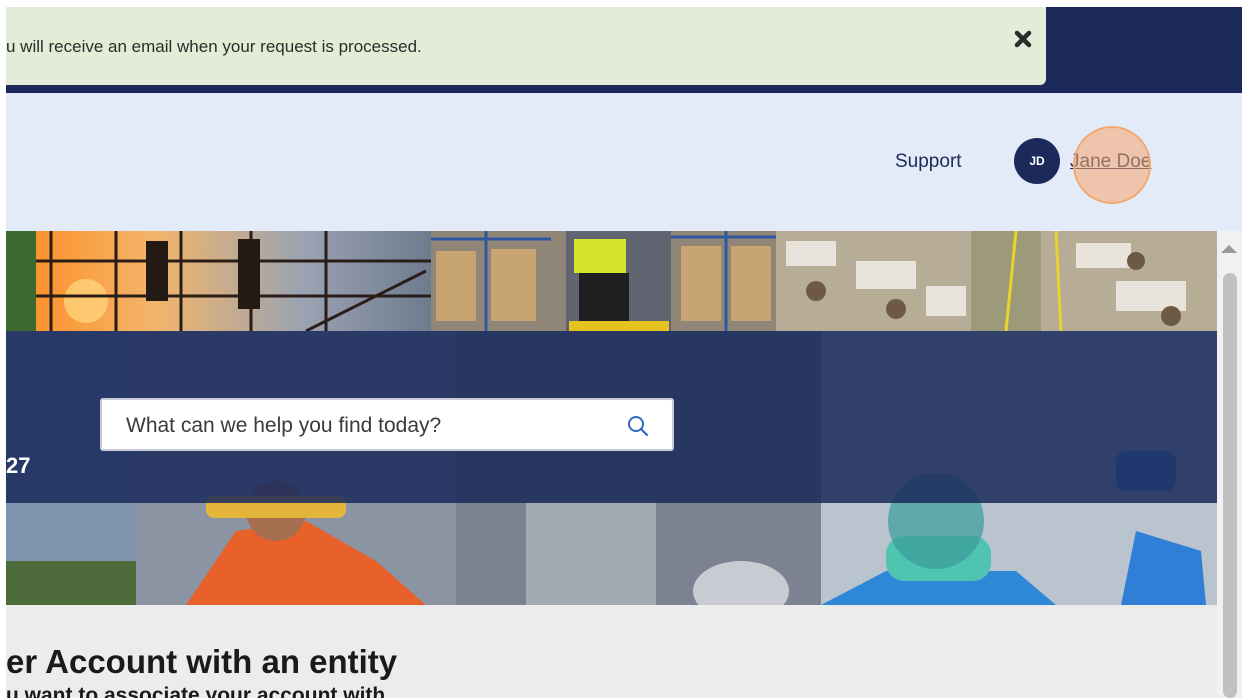 The image size is (1242, 698). Describe the element at coordinates (1230, 485) in the screenshot. I see `scroll-thumb` at that location.